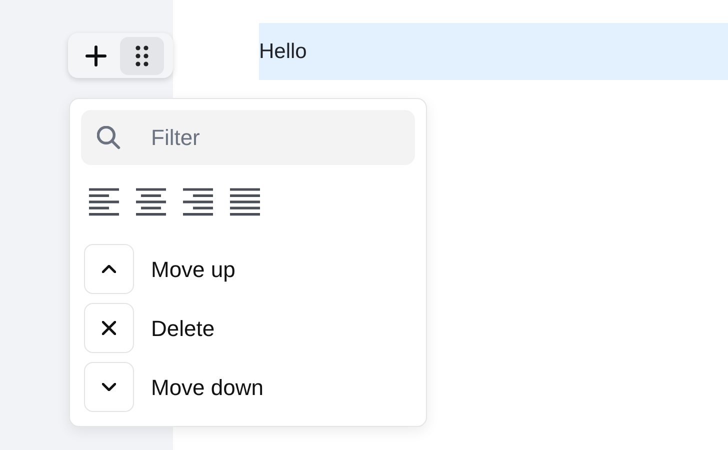 The image size is (728, 450). Describe the element at coordinates (109, 269) in the screenshot. I see `chevron-up-icon` at that location.